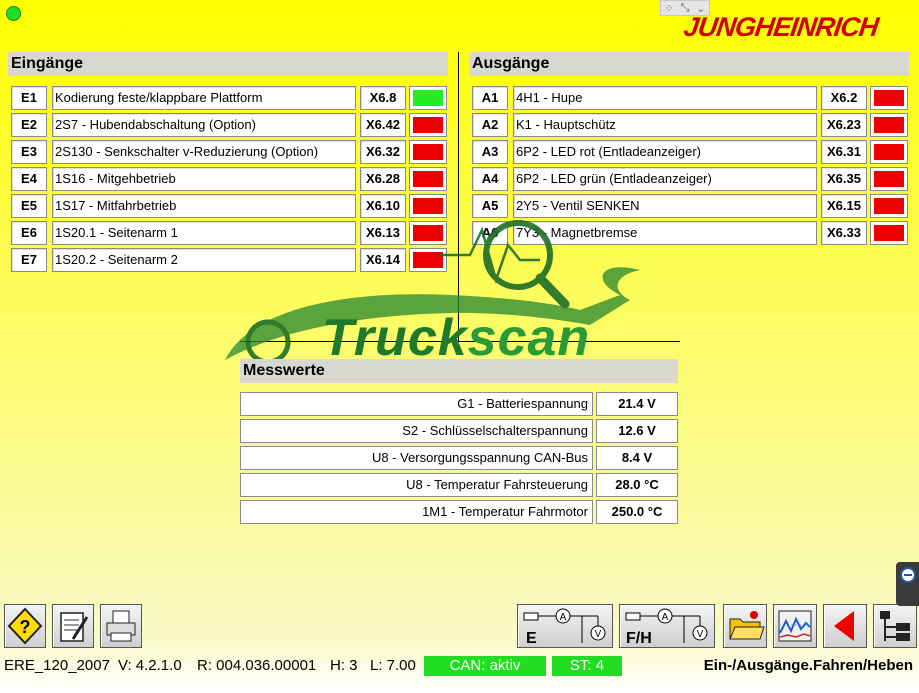 This screenshot has width=919, height=693. Describe the element at coordinates (667, 626) in the screenshot. I see `drive-lift-view-button: A V F/H` at that location.